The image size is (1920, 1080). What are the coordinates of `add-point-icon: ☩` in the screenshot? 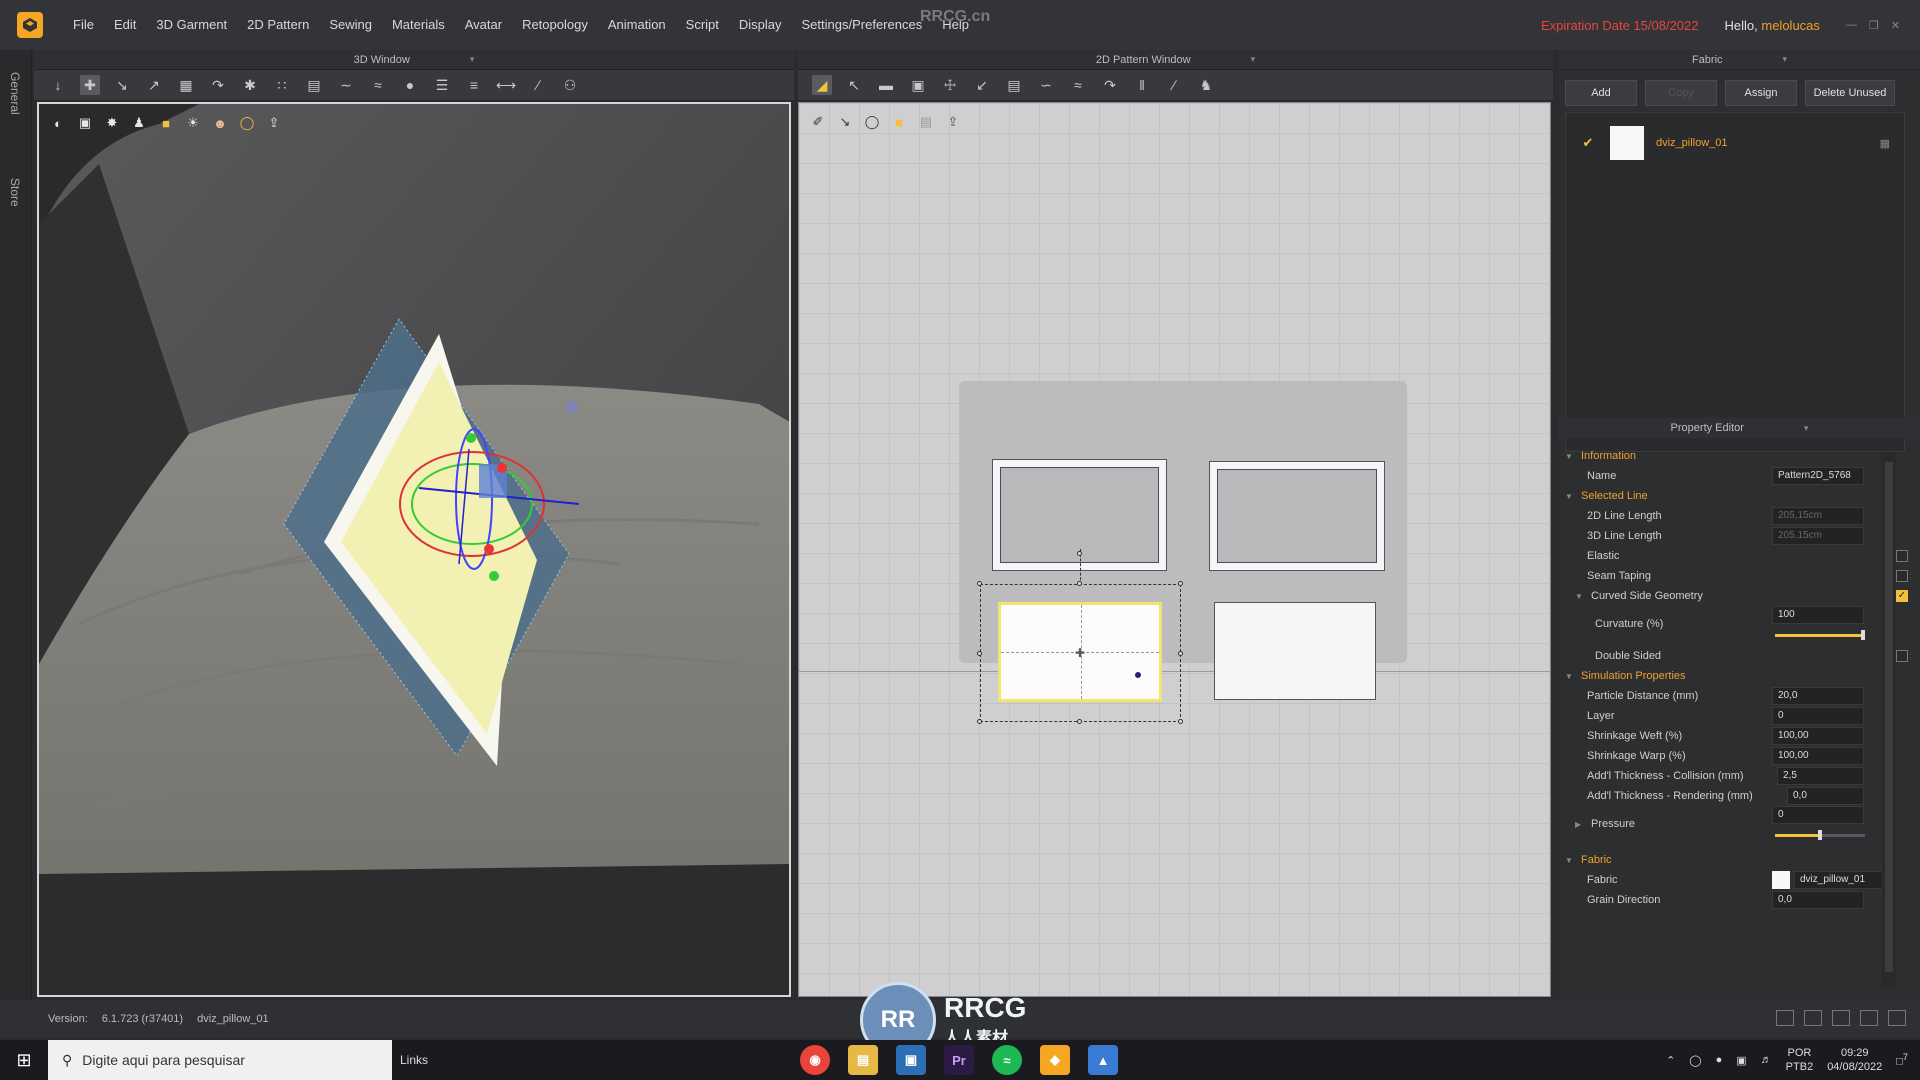 It's located at (950, 85).